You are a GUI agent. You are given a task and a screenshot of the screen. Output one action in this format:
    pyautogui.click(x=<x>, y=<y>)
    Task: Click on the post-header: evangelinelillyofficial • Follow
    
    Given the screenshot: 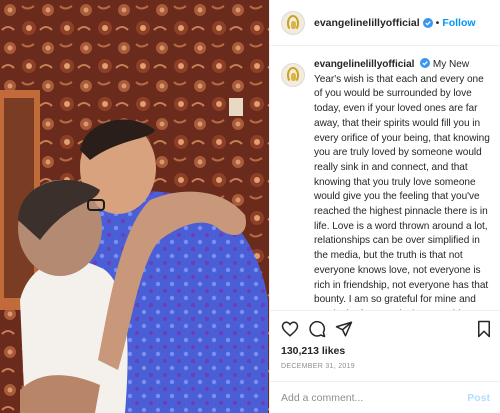 What is the action you would take?
    pyautogui.click(x=385, y=23)
    